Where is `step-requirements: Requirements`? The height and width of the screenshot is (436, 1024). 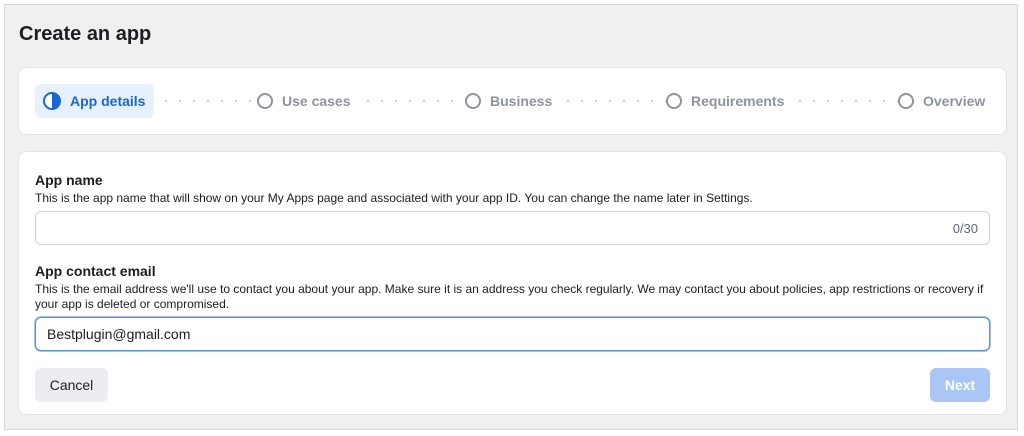
step-requirements: Requirements is located at coordinates (725, 101).